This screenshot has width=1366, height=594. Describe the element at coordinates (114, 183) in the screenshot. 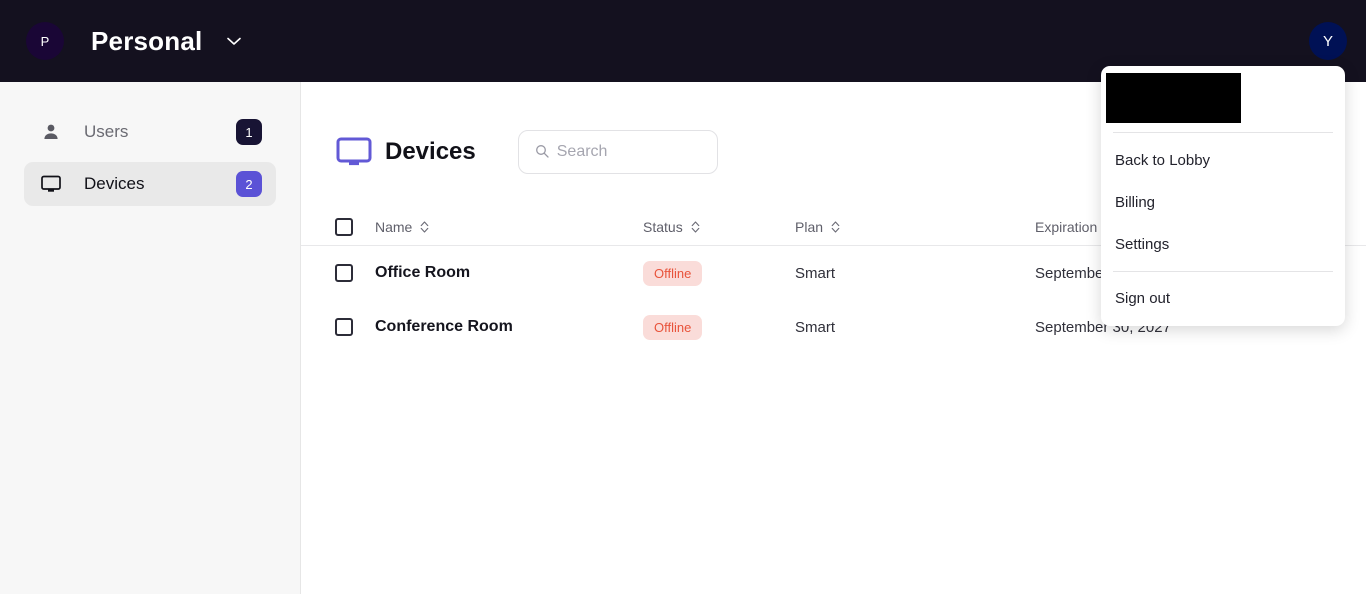

I see `sidebar-item-devices-label: Devices` at that location.